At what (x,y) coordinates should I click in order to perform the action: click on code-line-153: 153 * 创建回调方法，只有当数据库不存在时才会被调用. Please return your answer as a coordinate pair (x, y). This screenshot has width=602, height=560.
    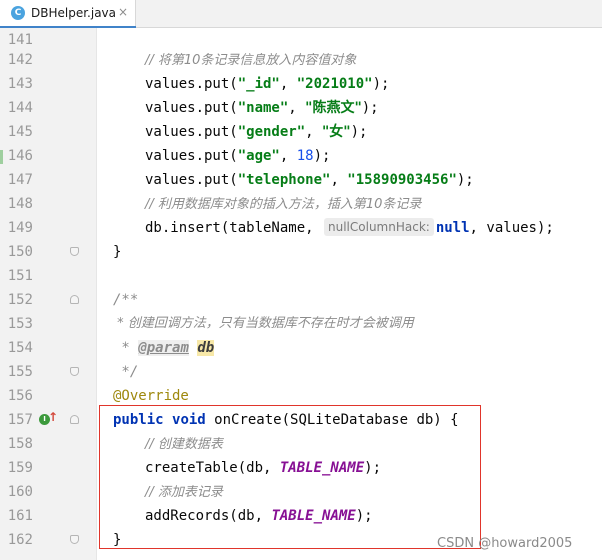
    Looking at the image, I should click on (301, 324).